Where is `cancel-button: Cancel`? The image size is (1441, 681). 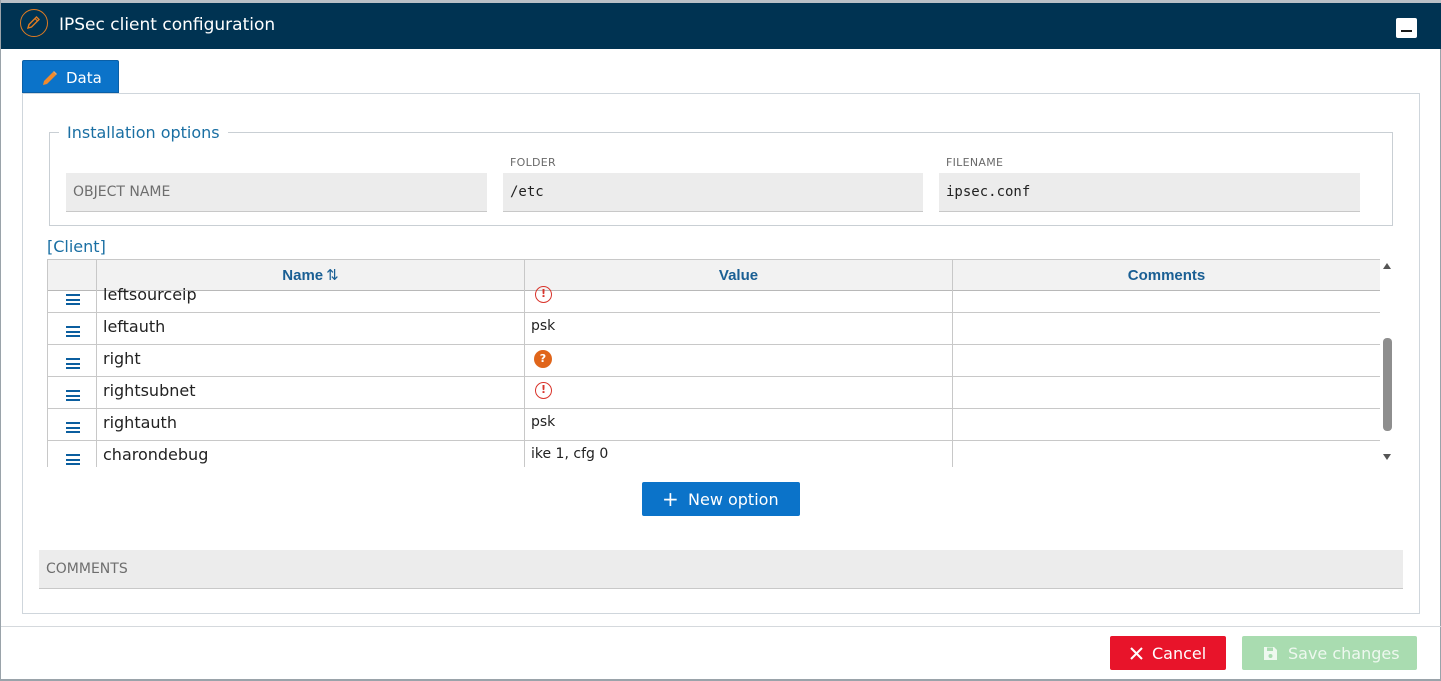 cancel-button: Cancel is located at coordinates (1168, 653).